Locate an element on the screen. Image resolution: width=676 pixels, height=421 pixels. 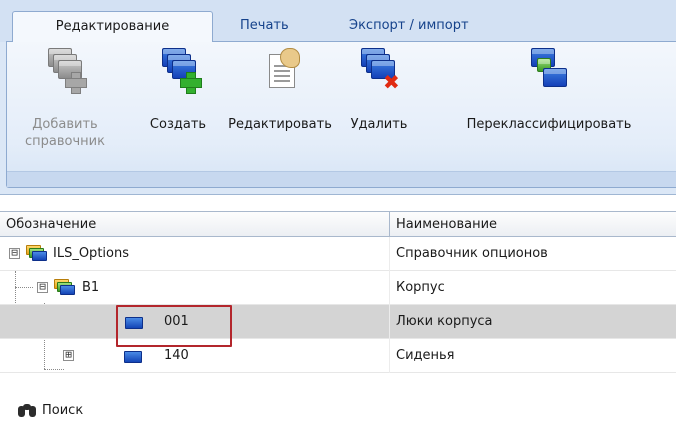
binoculars-icon is located at coordinates (27, 410).